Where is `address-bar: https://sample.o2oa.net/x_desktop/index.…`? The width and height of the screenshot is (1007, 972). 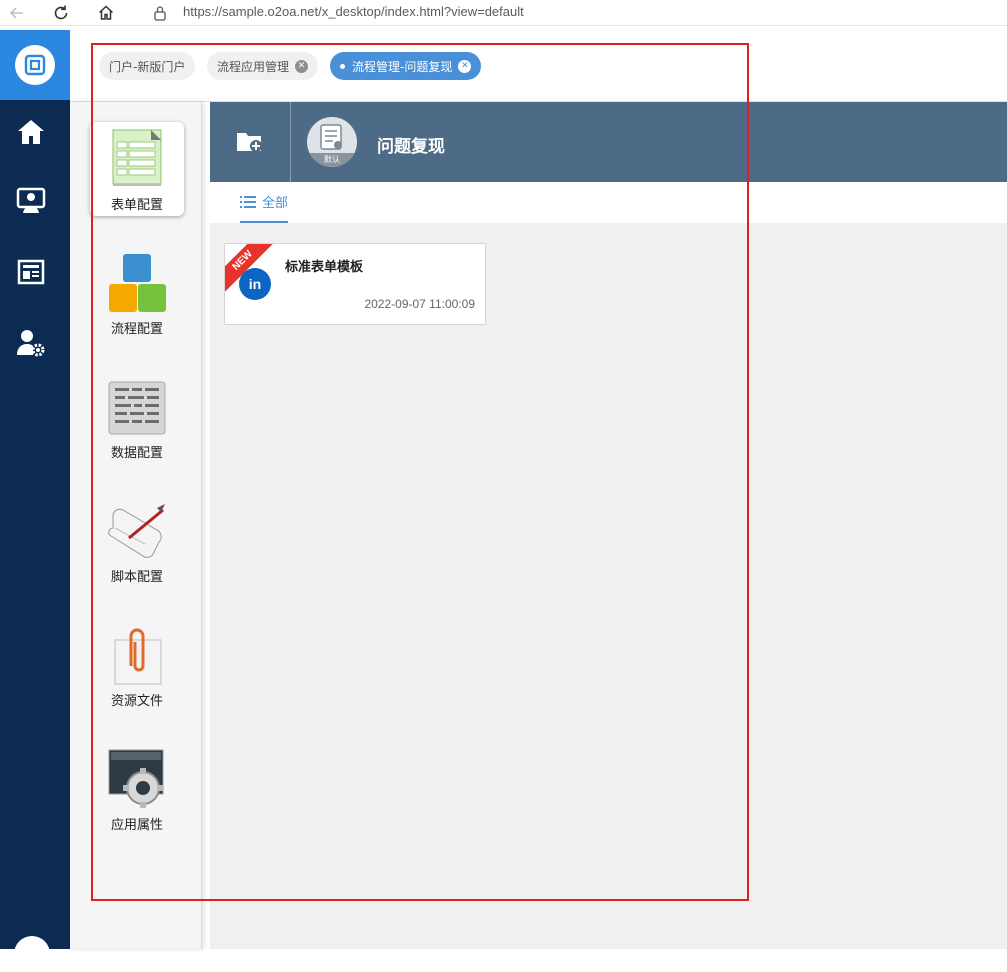
address-bar: https://sample.o2oa.net/x_desktop/index.… is located at coordinates (353, 11).